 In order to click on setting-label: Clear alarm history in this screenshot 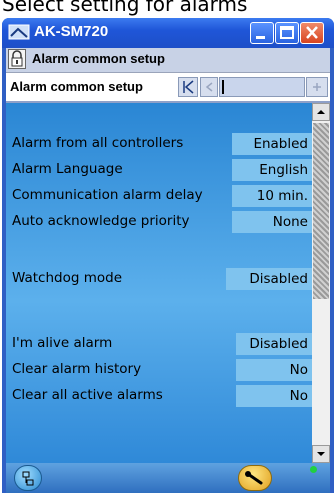, I will do `click(77, 369)`.